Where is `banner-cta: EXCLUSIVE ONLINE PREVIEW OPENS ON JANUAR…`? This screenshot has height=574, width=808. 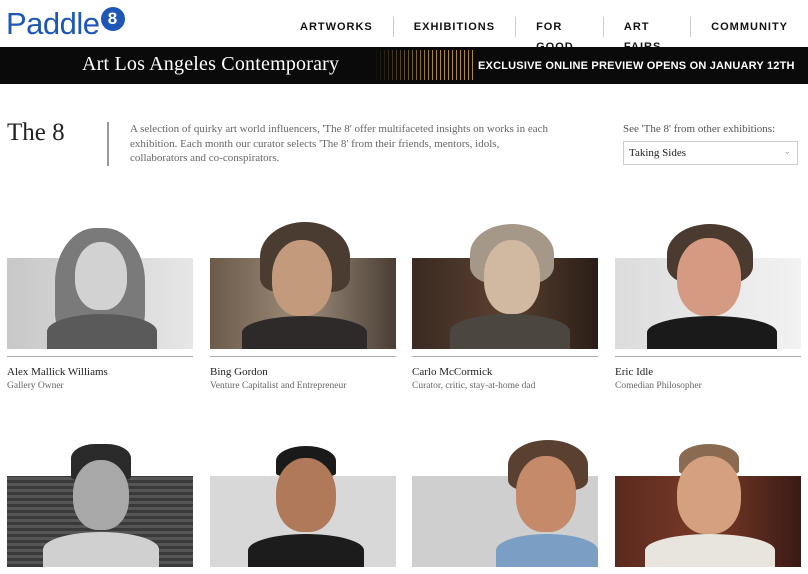 banner-cta: EXCLUSIVE ONLINE PREVIEW OPENS ON JANUAR… is located at coordinates (636, 66).